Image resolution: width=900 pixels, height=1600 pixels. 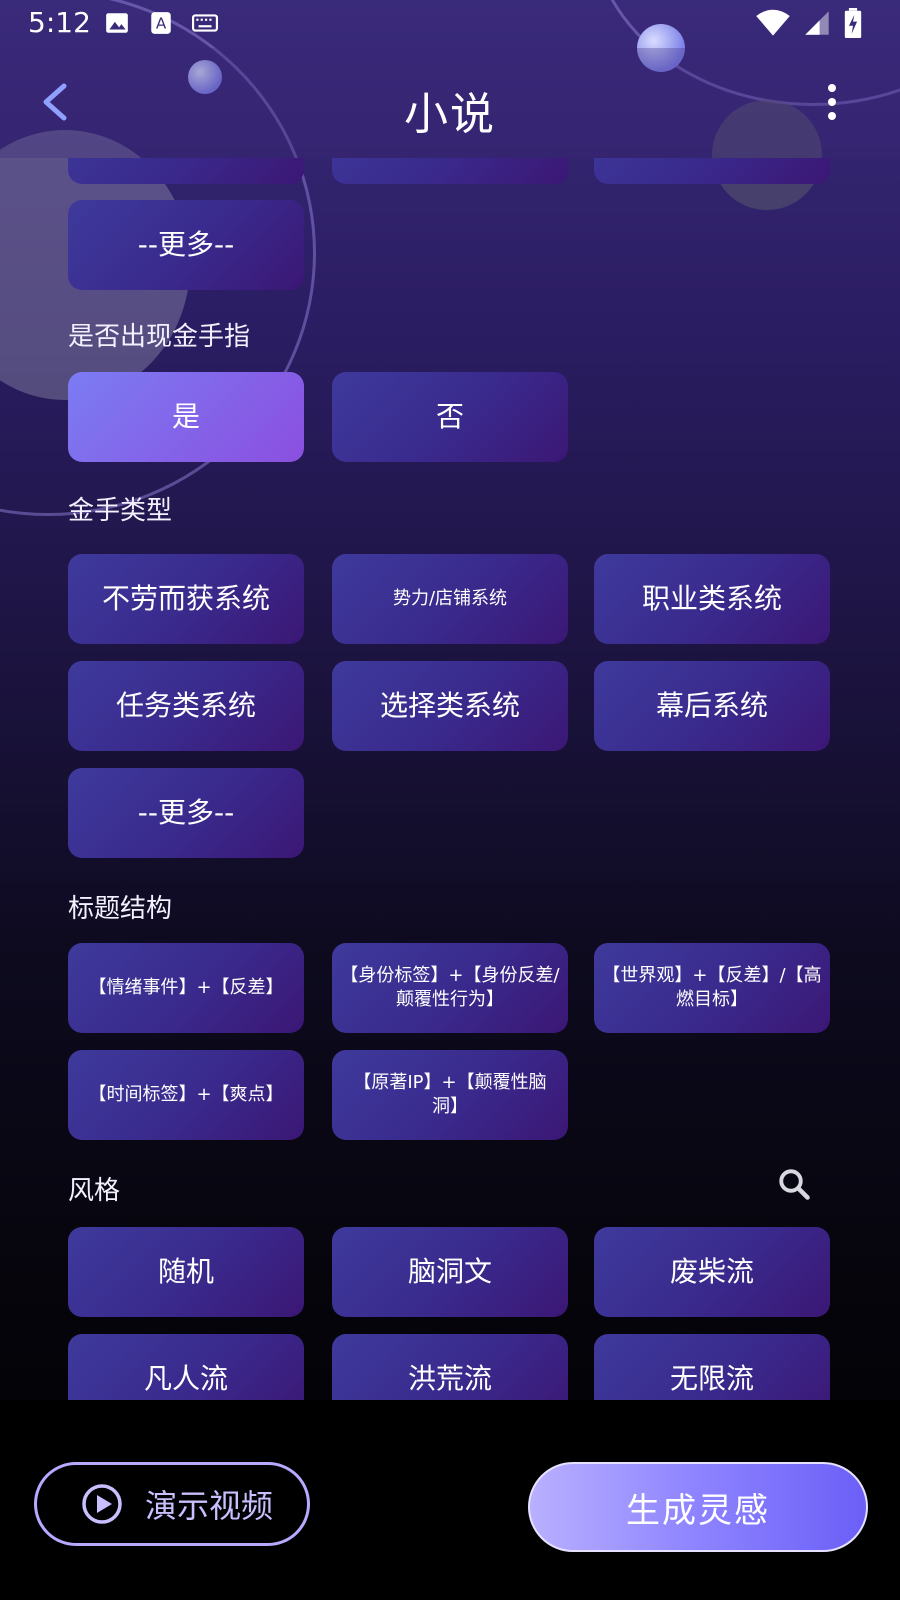 What do you see at coordinates (712, 706) in the screenshot?
I see `finger-type-option: 幕后系统` at bounding box center [712, 706].